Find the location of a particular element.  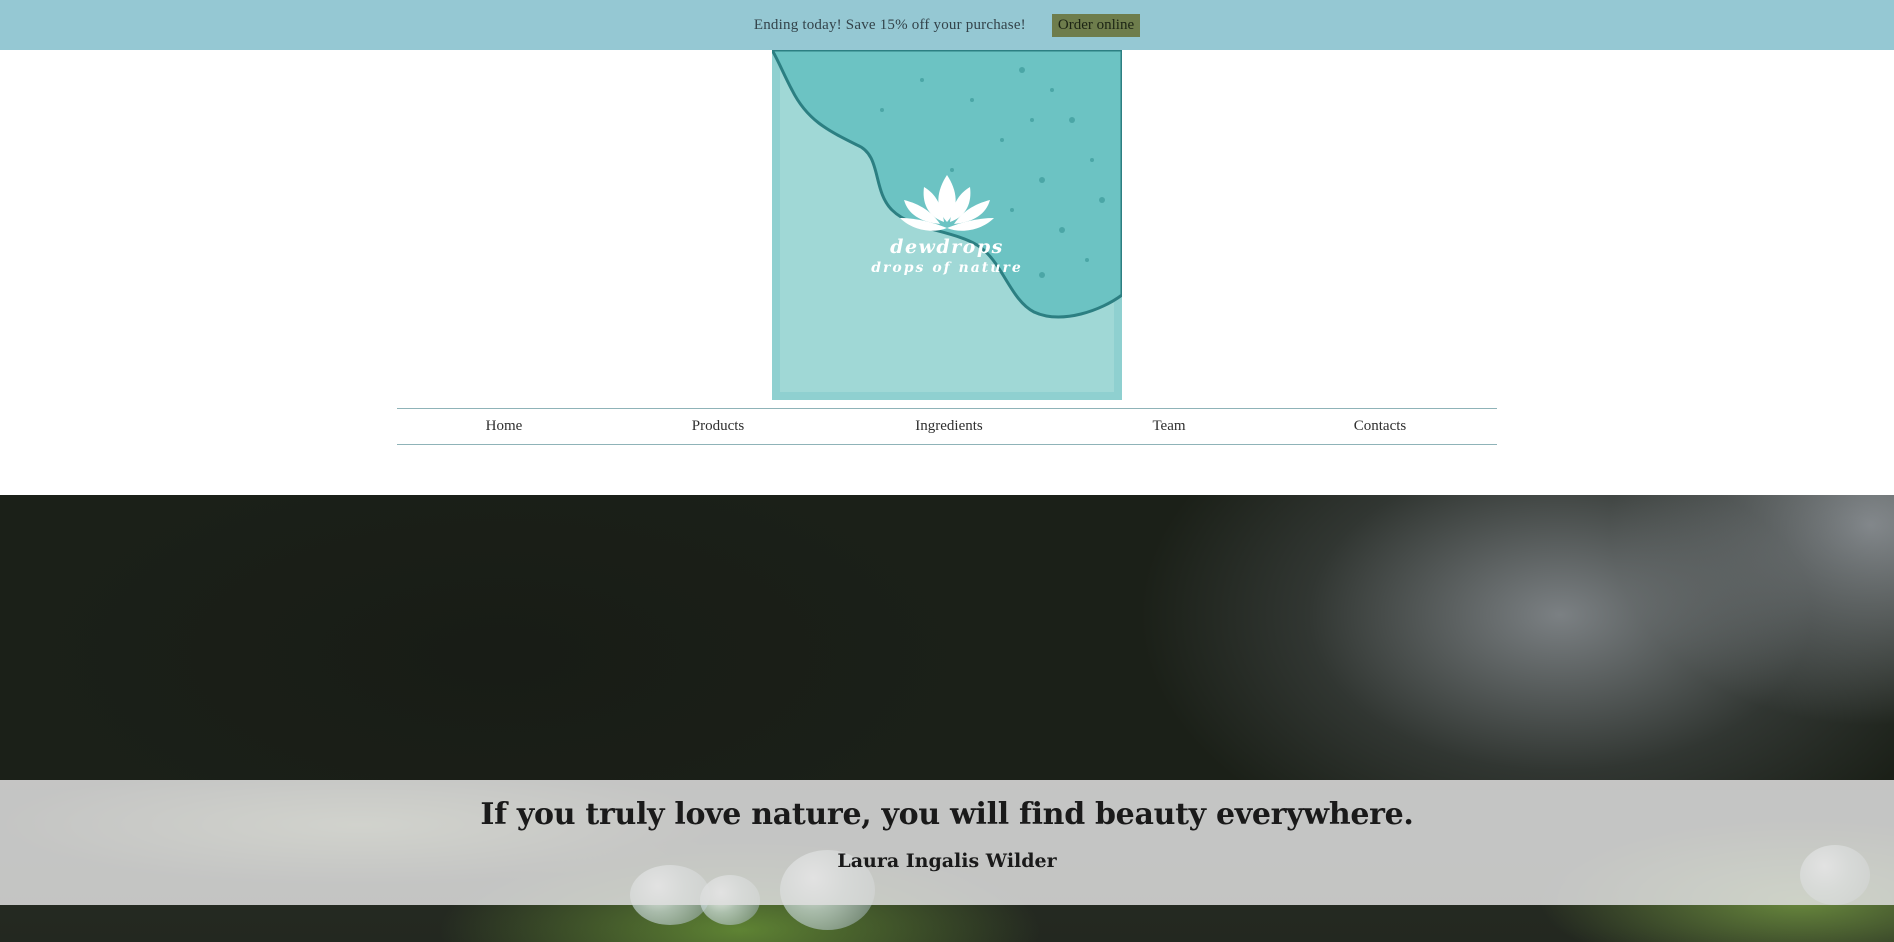

nav-item-home: Home is located at coordinates (504, 426).